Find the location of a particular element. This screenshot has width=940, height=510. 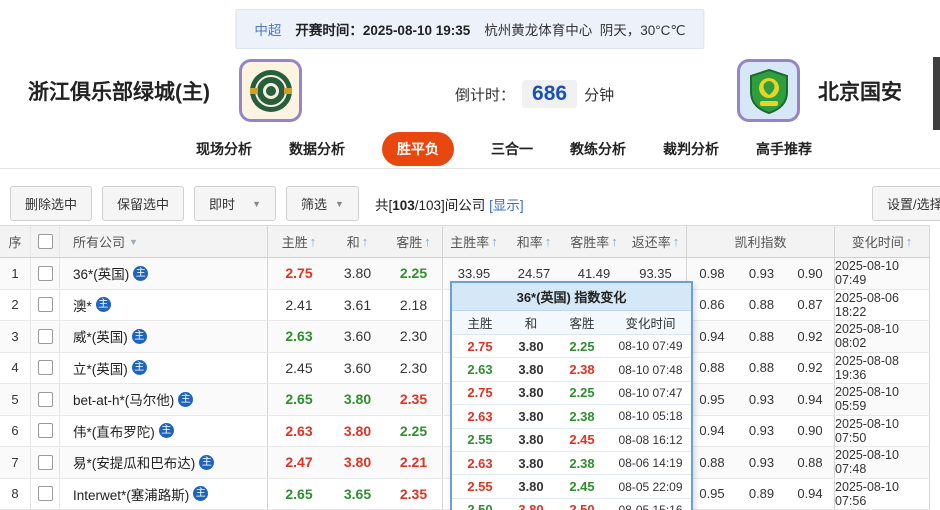

popup-change-time: 08-06 14:19 is located at coordinates (650, 463).